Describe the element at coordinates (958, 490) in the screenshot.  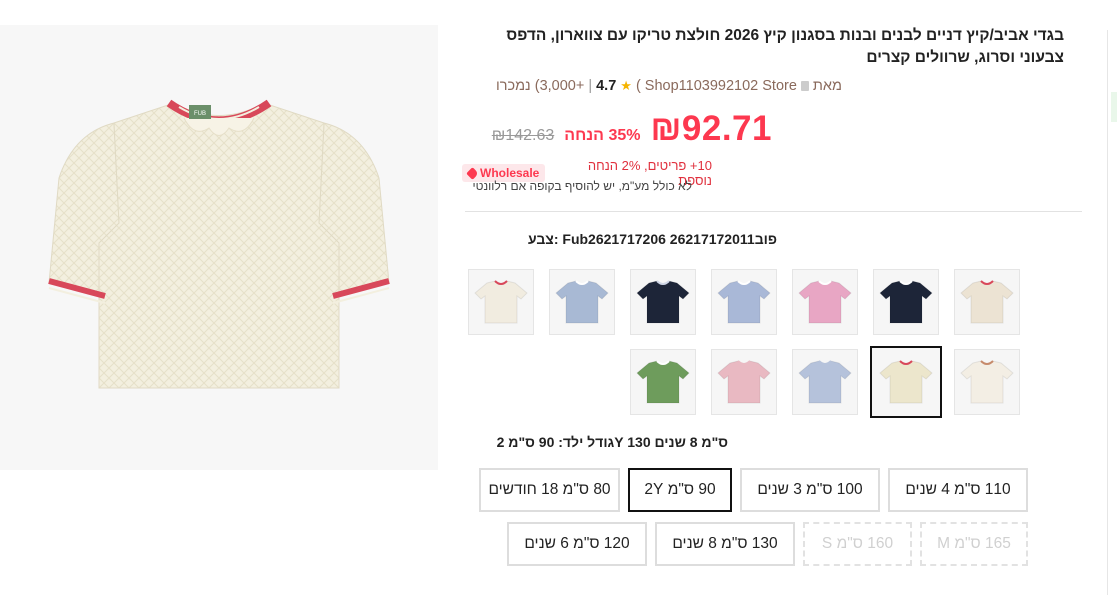
I see `size-option-button: 110 ס"מ 4 שנים` at that location.